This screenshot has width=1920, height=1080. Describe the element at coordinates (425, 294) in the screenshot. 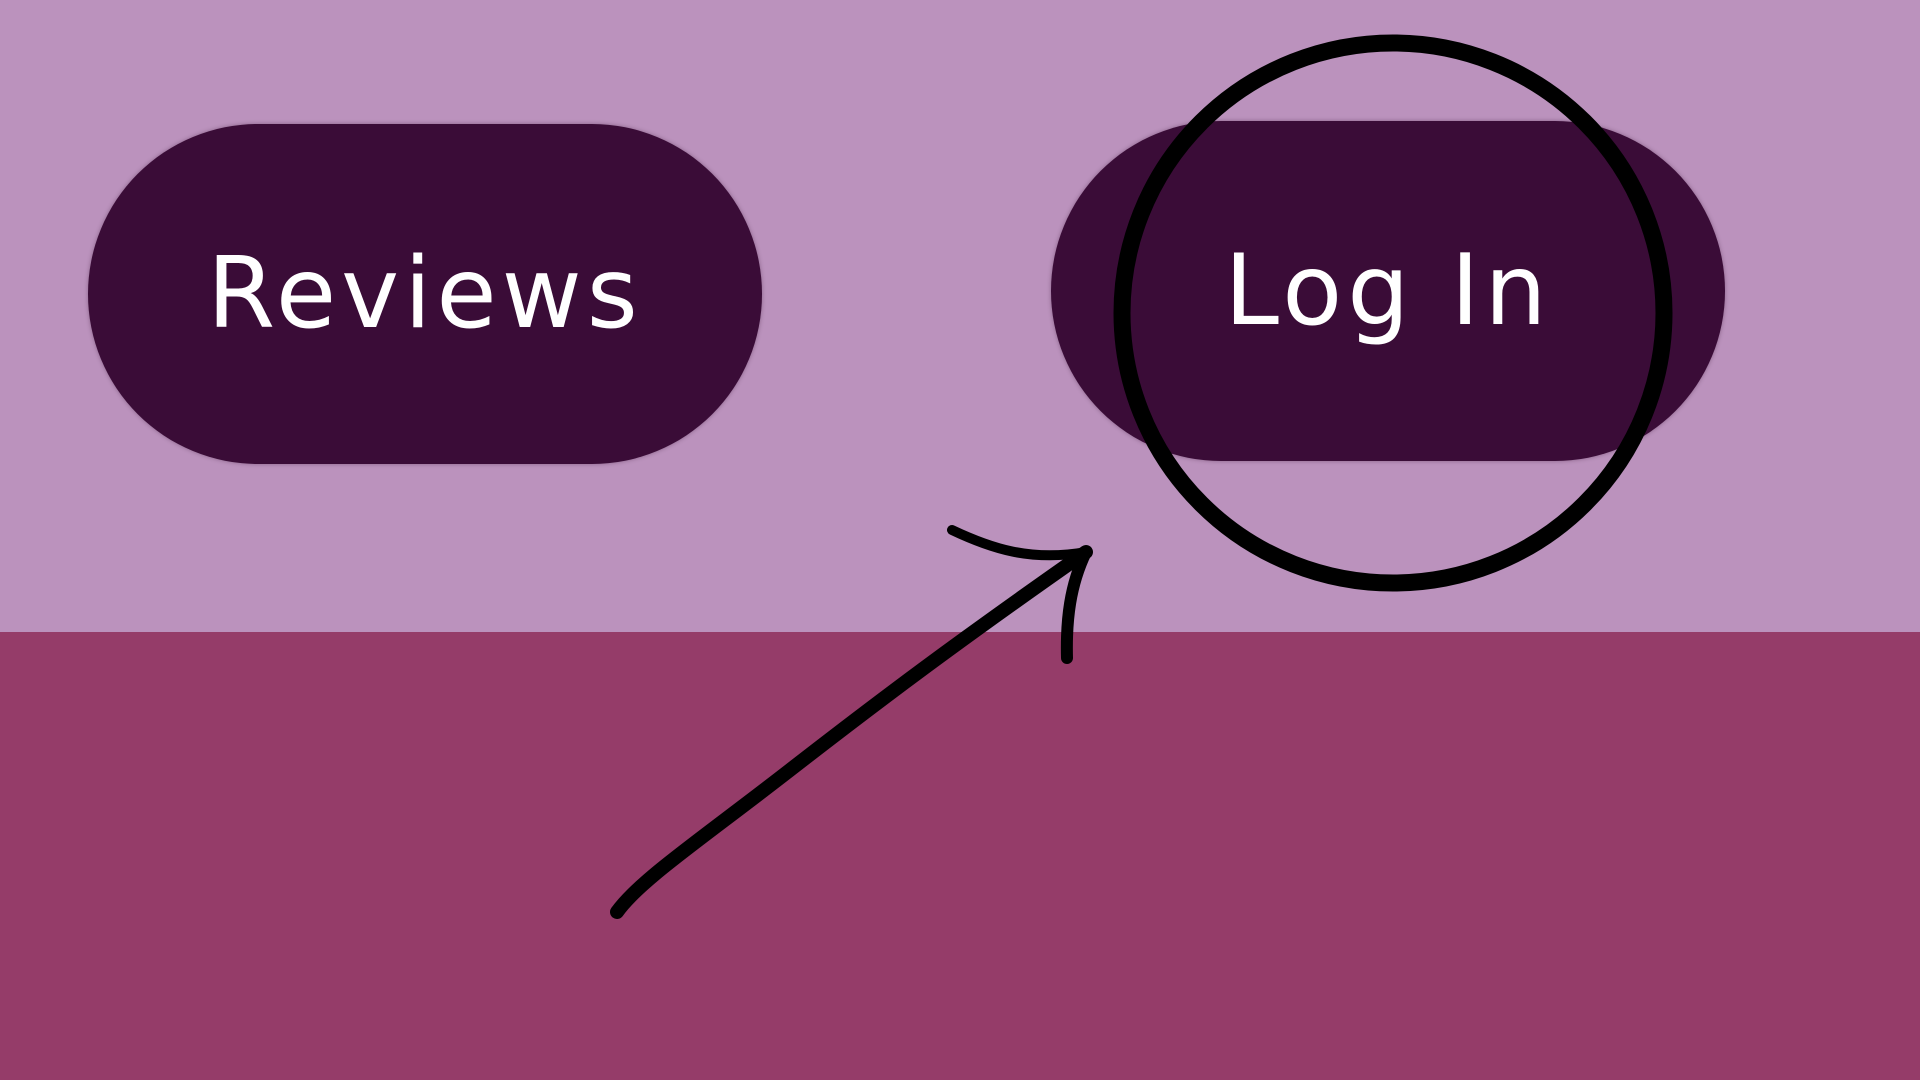

I see `reviews-button: Reviews` at that location.